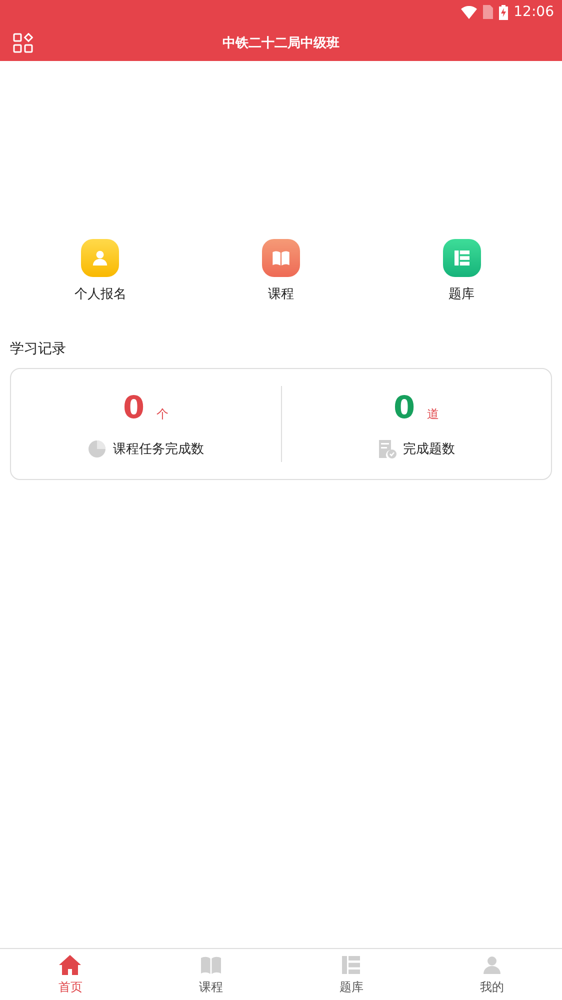 The height and width of the screenshot is (1000, 562). What do you see at coordinates (23, 42) in the screenshot?
I see `apps-icon` at bounding box center [23, 42].